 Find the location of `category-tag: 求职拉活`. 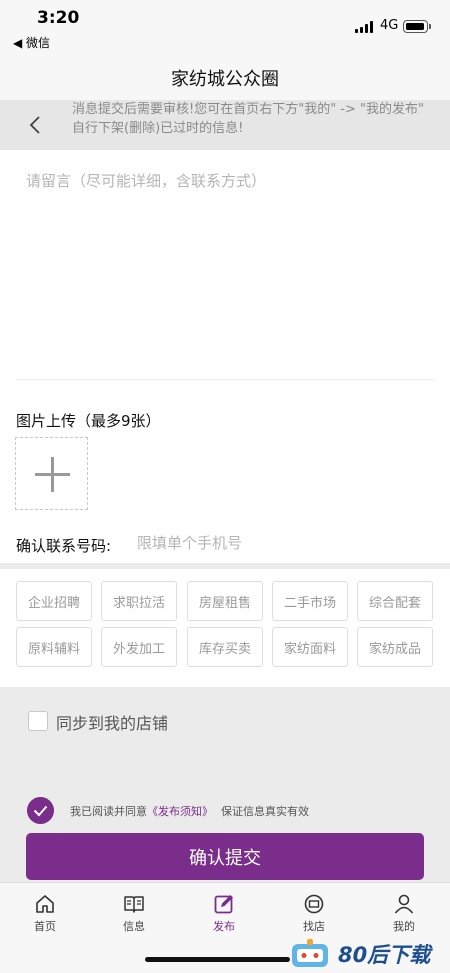

category-tag: 求职拉活 is located at coordinates (139, 601).